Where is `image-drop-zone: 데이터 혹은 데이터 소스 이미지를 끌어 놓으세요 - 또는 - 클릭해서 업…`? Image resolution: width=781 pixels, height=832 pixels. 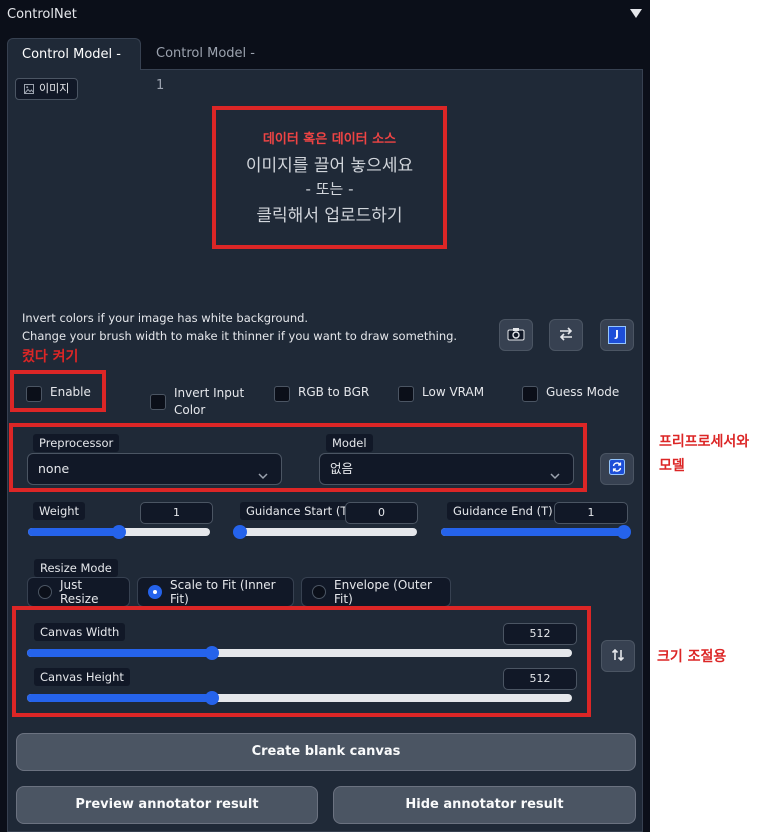 image-drop-zone: 데이터 혹은 데이터 소스 이미지를 끌어 놓으세요 - 또는 - 클릭해서 업… is located at coordinates (329, 177).